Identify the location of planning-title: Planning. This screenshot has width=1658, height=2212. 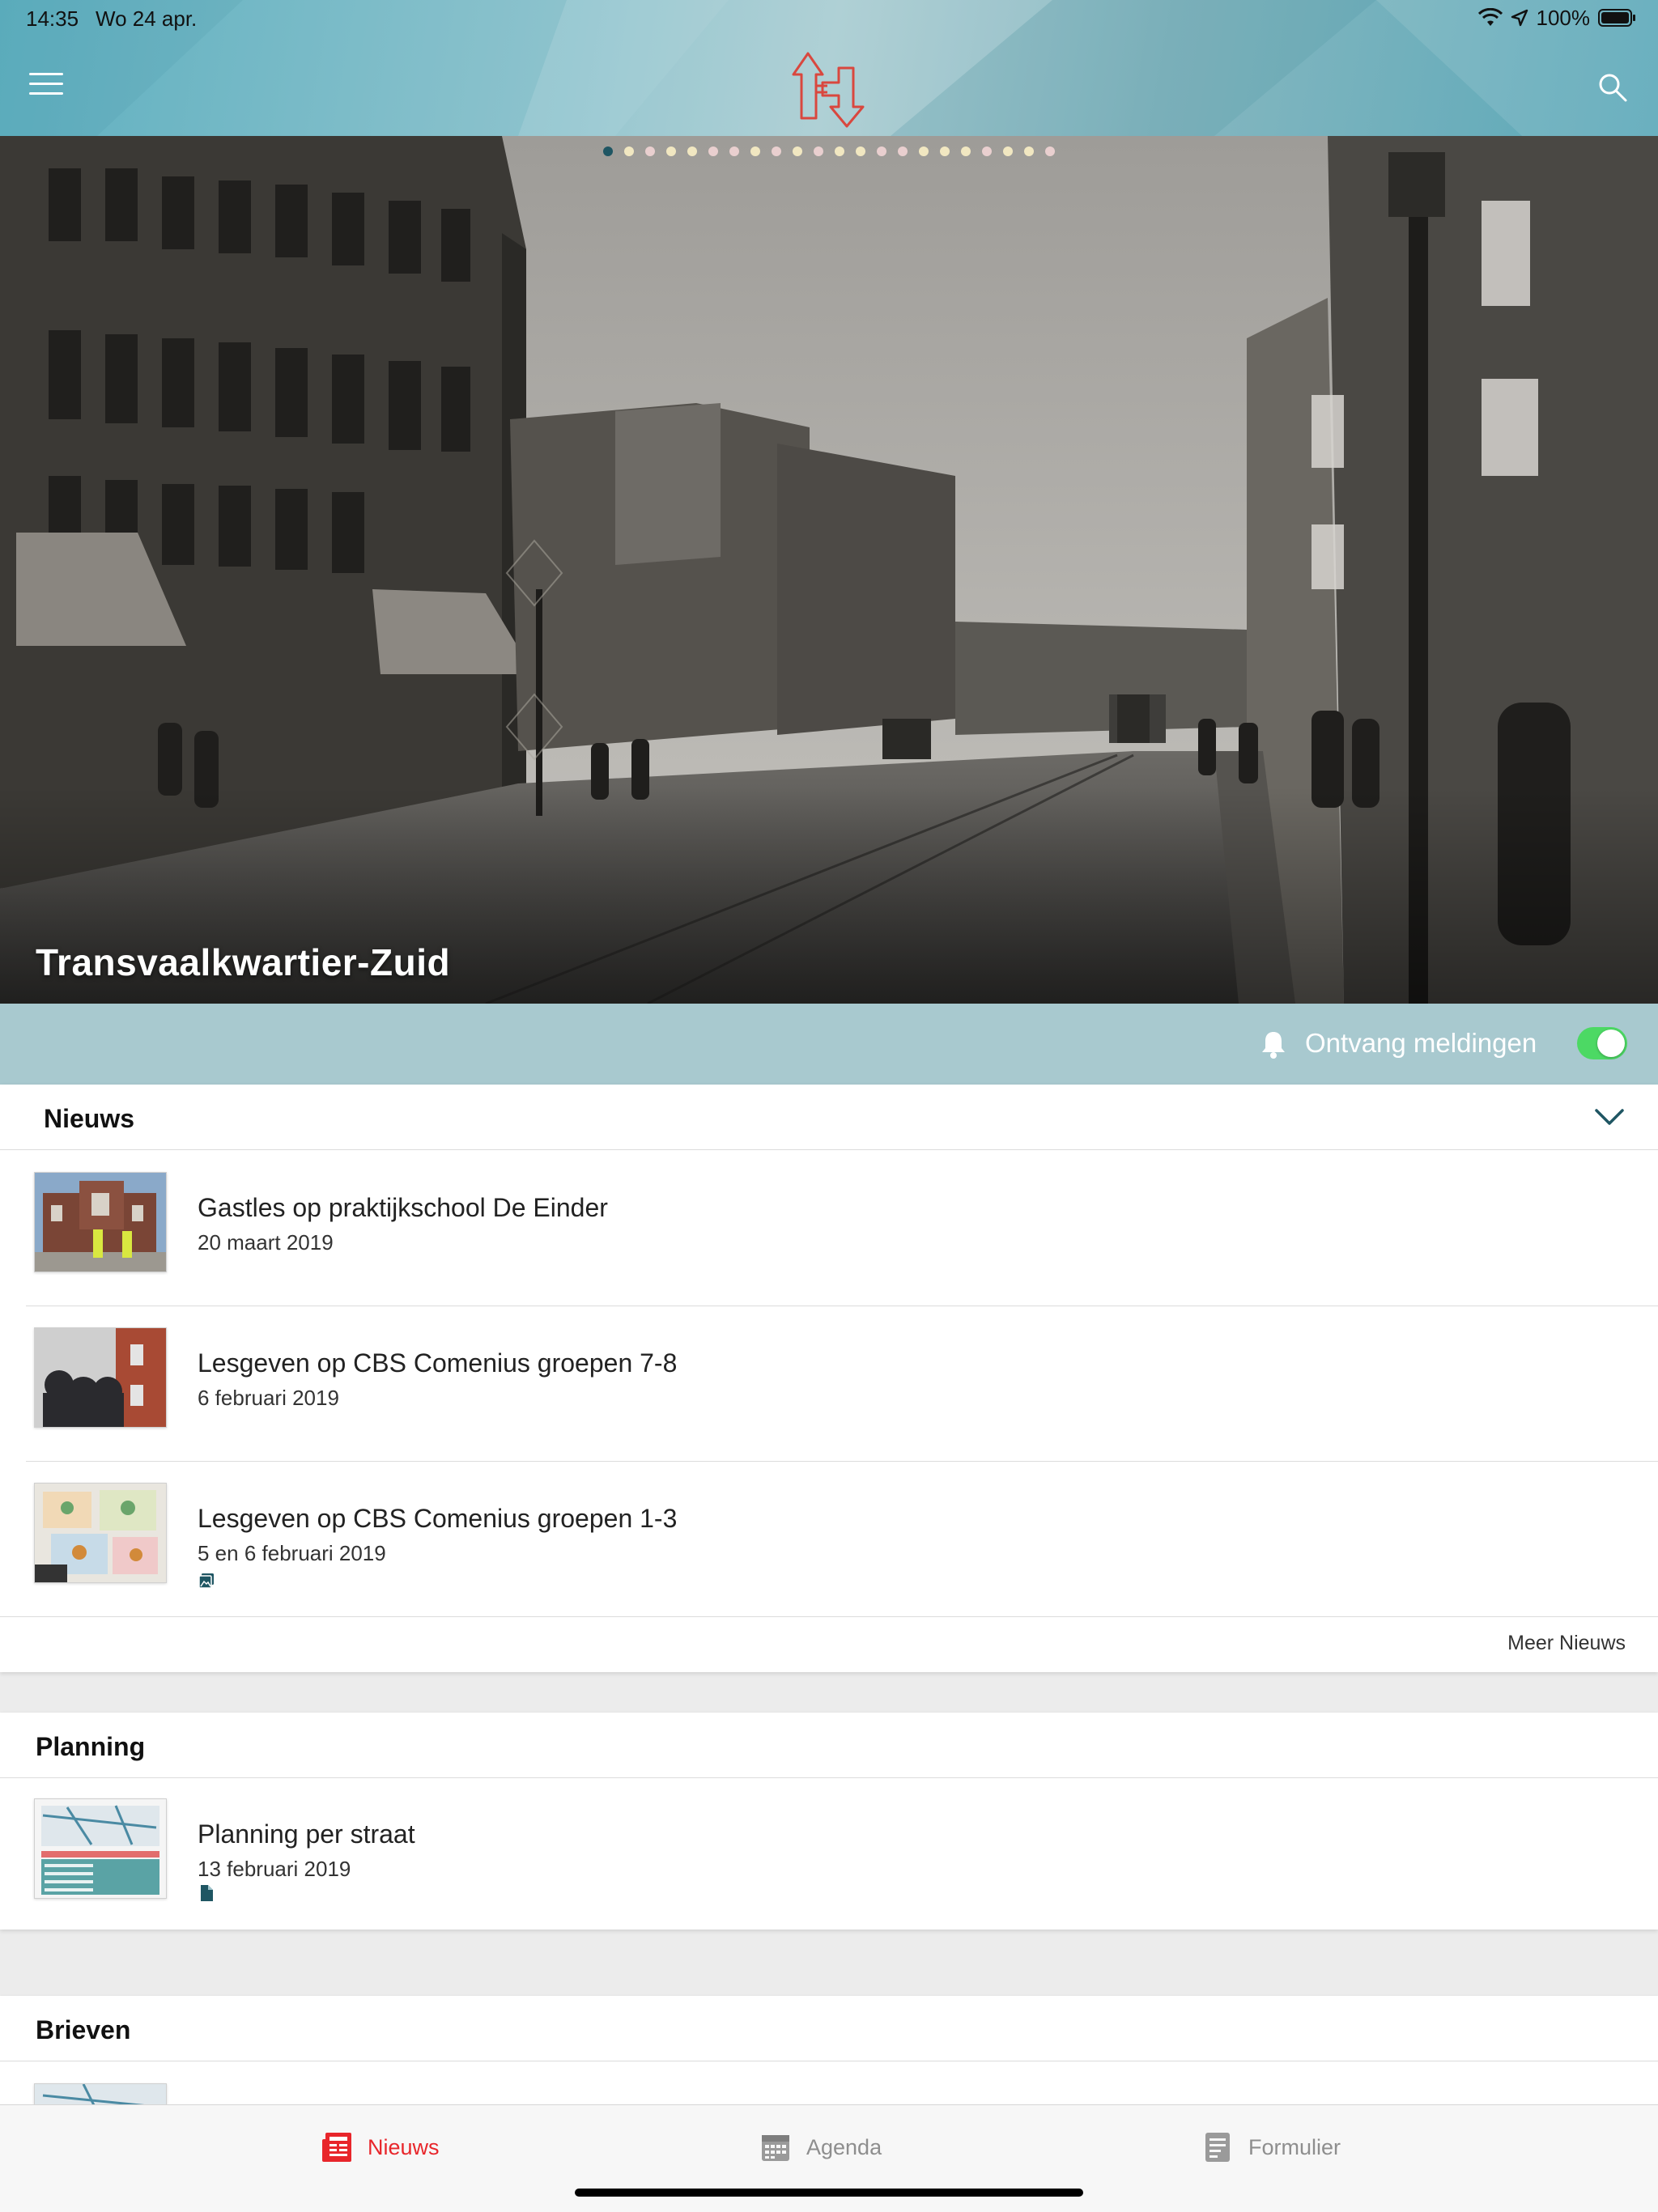
(91, 1747).